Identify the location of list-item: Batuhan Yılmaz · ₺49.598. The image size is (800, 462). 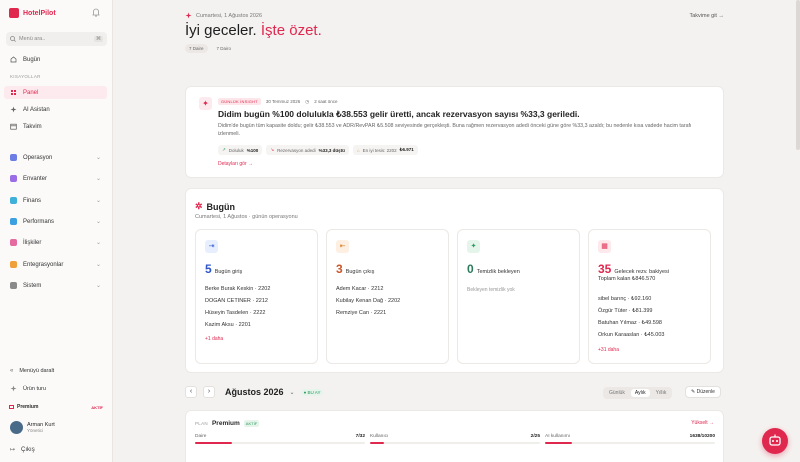
(631, 326).